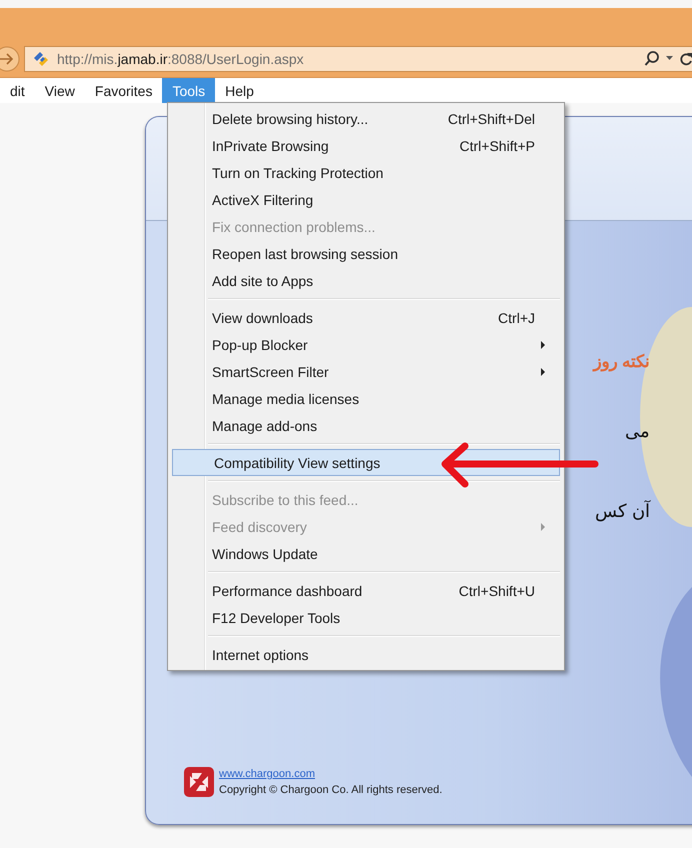 The image size is (692, 848). I want to click on shortcut-text: Ctrl+Shift+Del, so click(491, 118).